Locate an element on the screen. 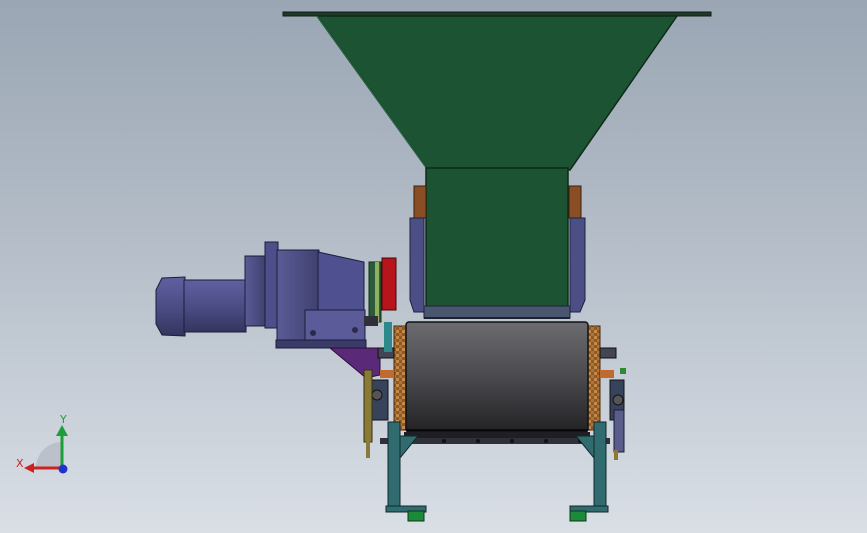  chute-bottom-lip is located at coordinates (497, 312).